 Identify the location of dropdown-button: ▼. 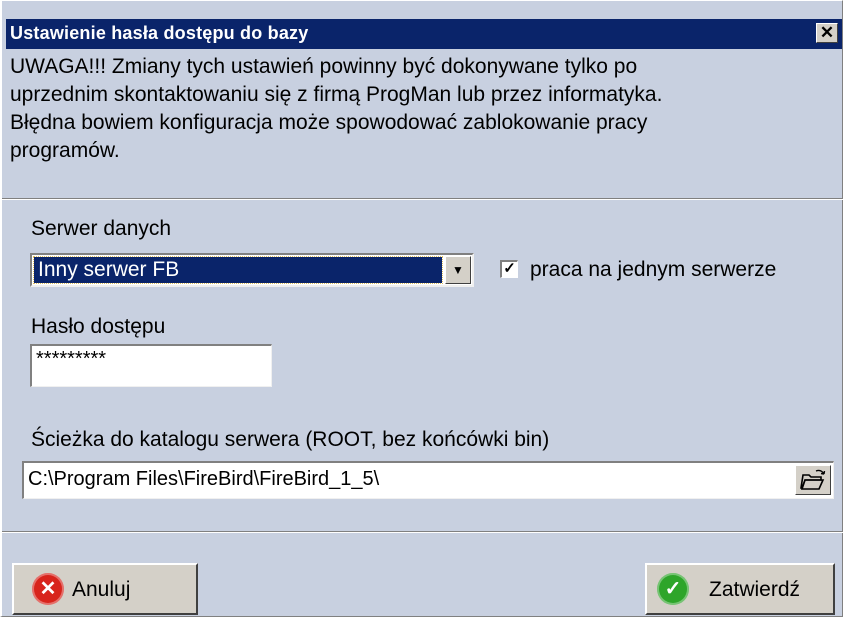
(458, 270).